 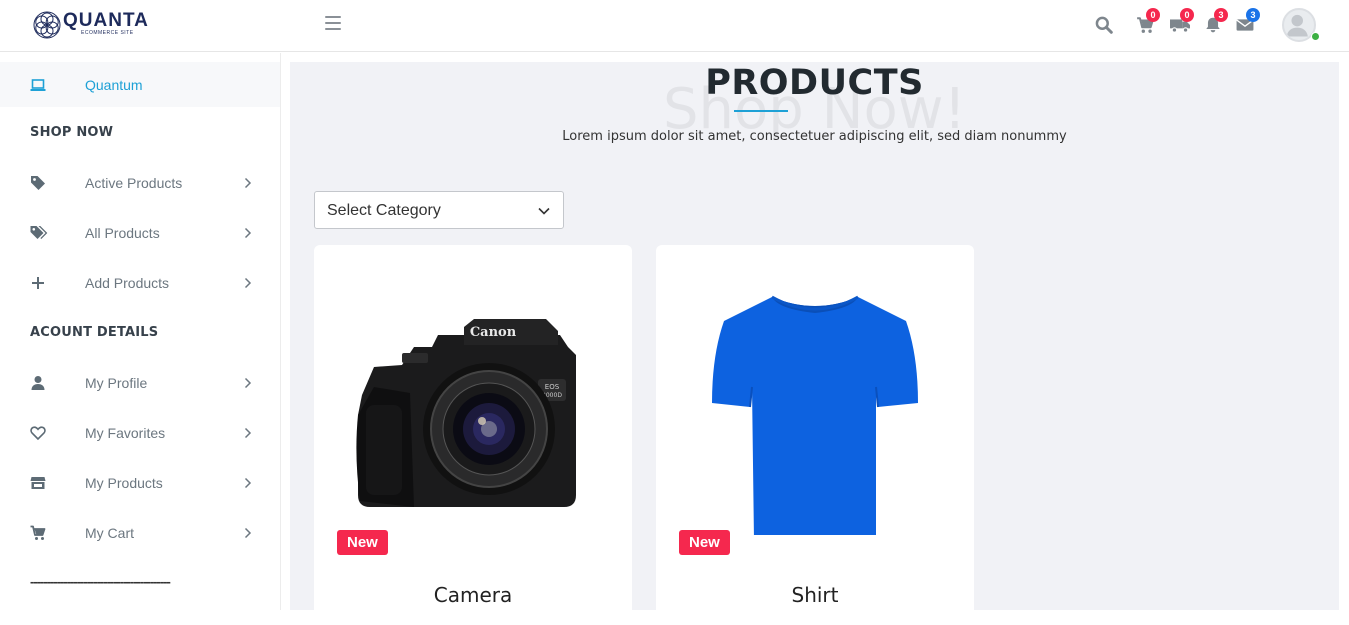 I want to click on sidebar-item-label: My Cart, so click(x=109, y=533).